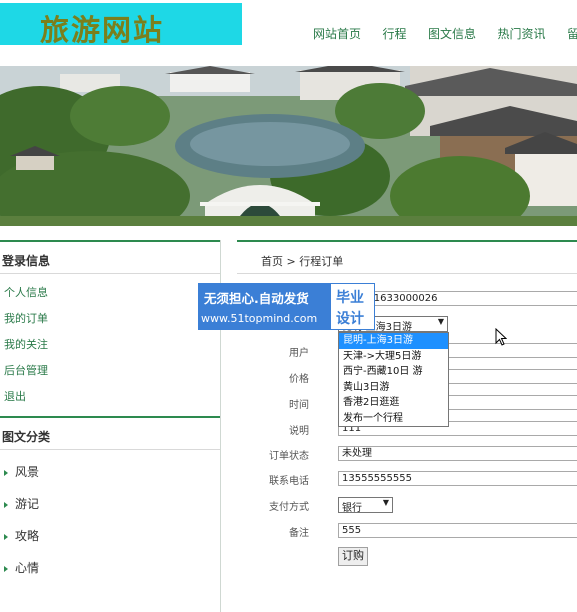 The image size is (577, 612). Describe the element at coordinates (457, 478) in the screenshot. I see `phone-field: 13555555555` at that location.